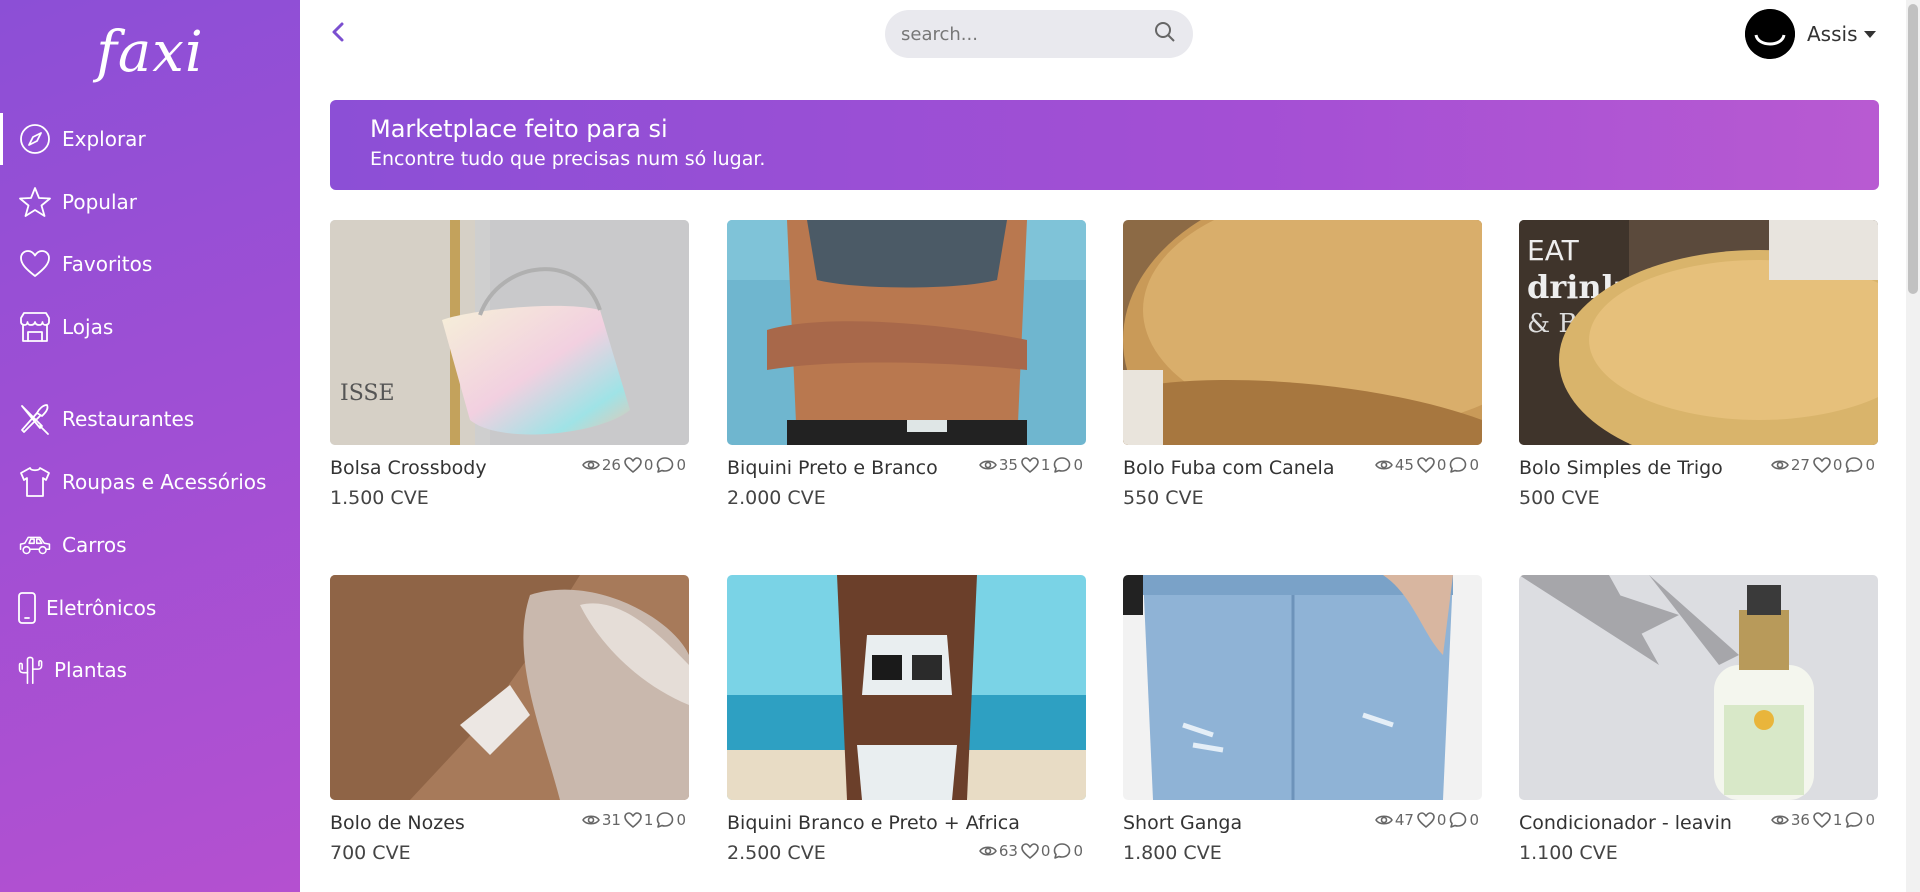 The image size is (1920, 892). What do you see at coordinates (150, 202) in the screenshot?
I see `sidebar-item-popular: Popular` at bounding box center [150, 202].